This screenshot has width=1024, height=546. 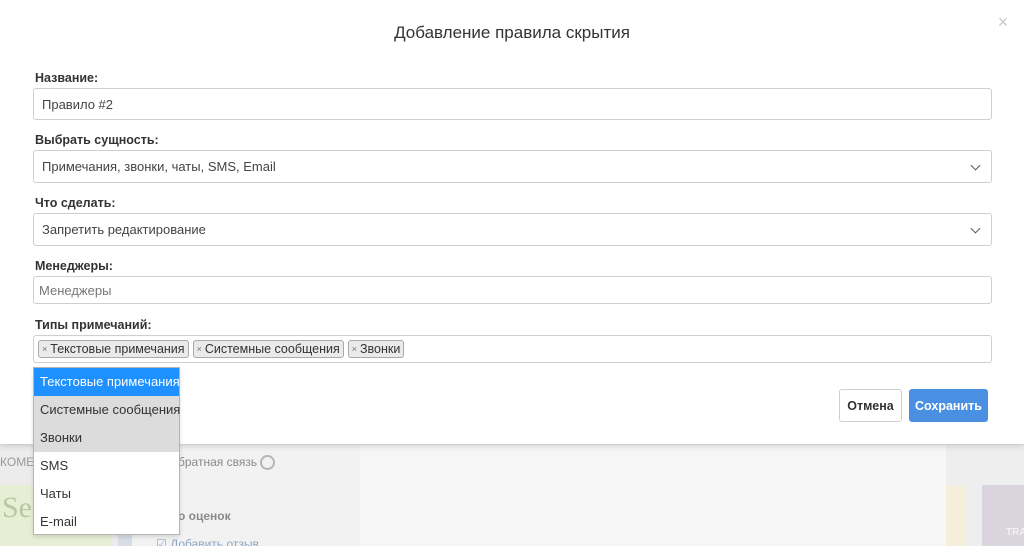 What do you see at coordinates (117, 349) in the screenshot?
I see `tag-label: Текстовые примечания` at bounding box center [117, 349].